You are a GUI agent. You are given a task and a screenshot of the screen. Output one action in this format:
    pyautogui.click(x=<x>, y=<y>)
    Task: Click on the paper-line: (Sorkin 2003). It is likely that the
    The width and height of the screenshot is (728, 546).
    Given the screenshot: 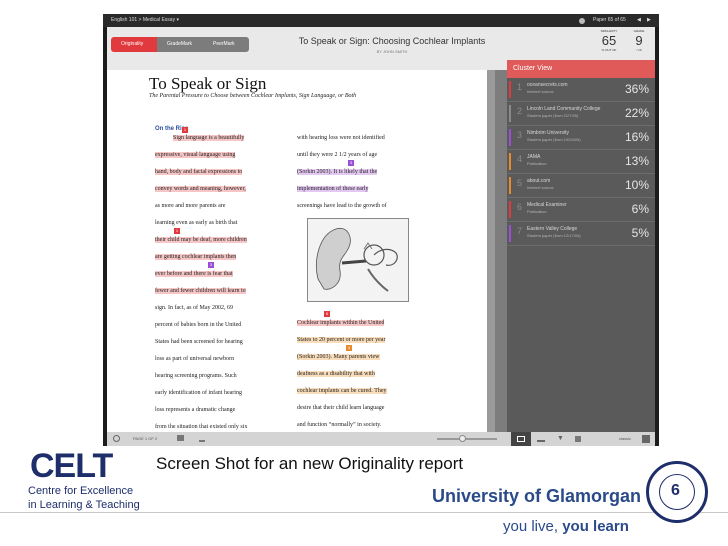 What is the action you would take?
    pyautogui.click(x=337, y=172)
    